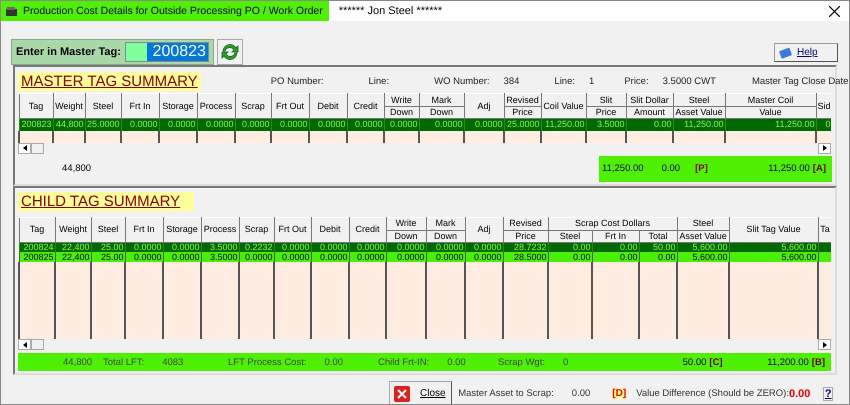  I want to click on column-header: Credit, so click(365, 106).